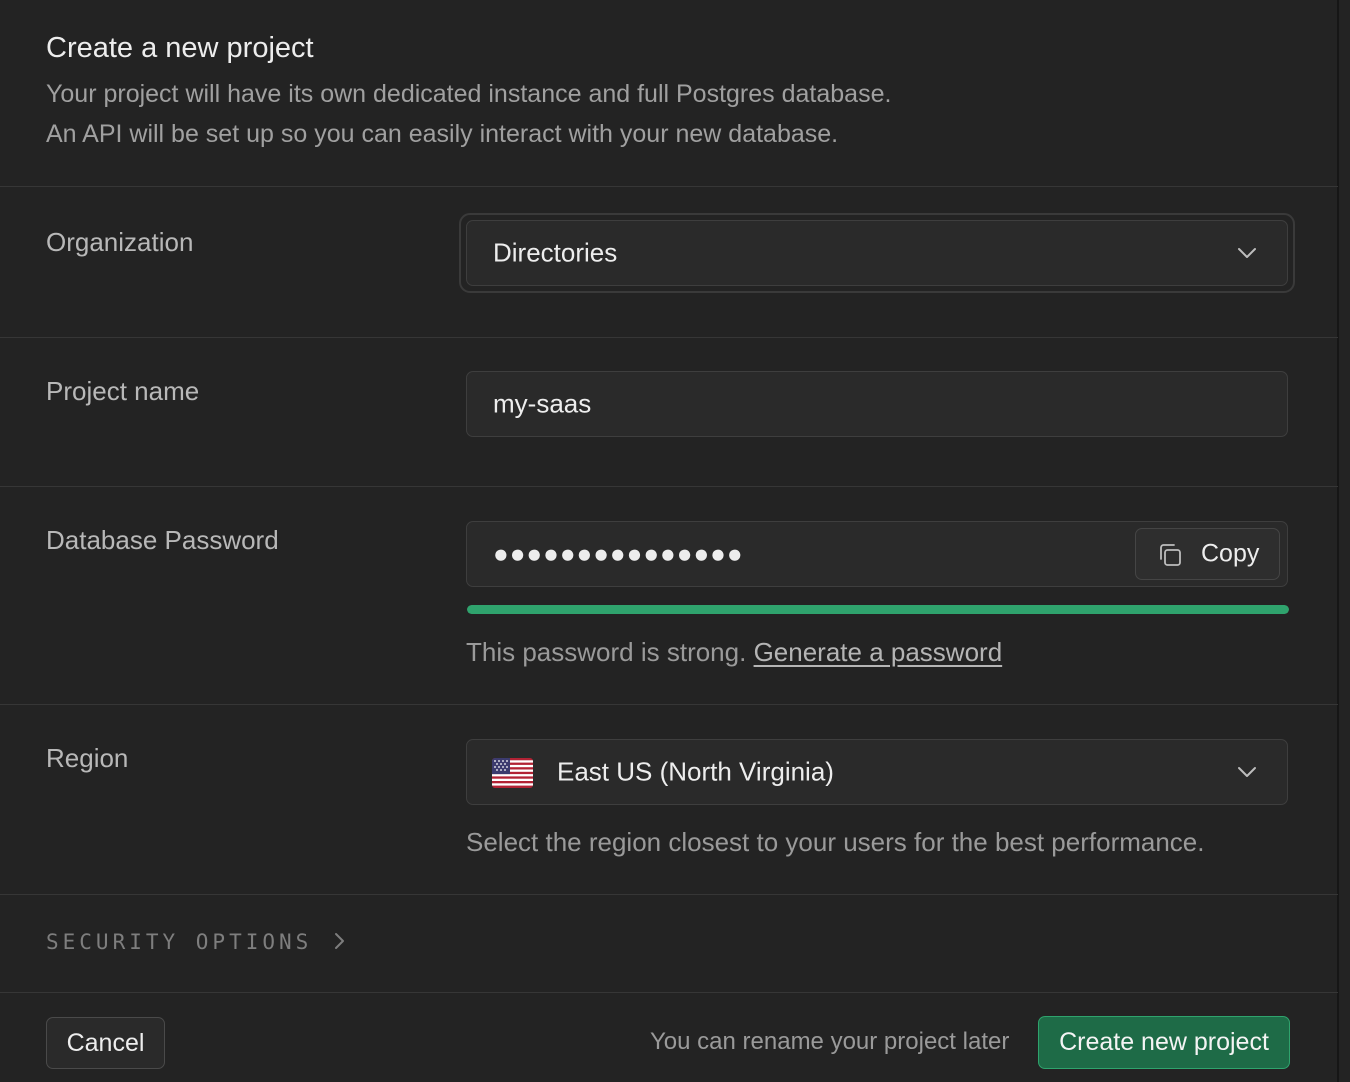 This screenshot has width=1350, height=1082. I want to click on copy-button-label: Copy, so click(1230, 553).